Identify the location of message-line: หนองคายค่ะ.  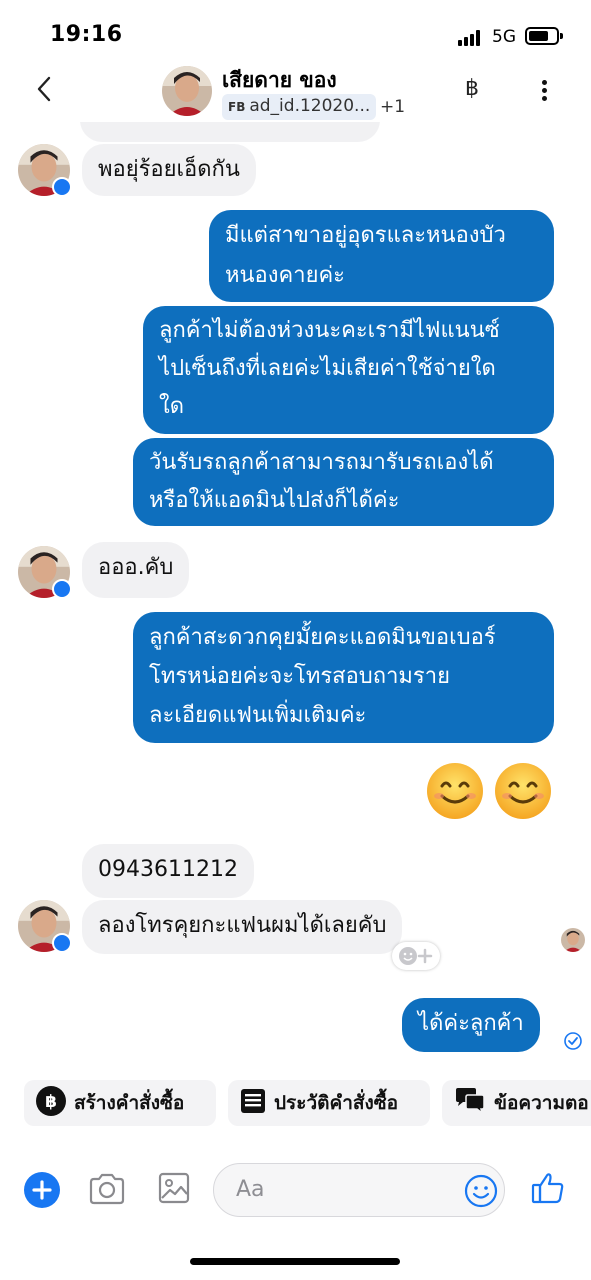
(285, 275).